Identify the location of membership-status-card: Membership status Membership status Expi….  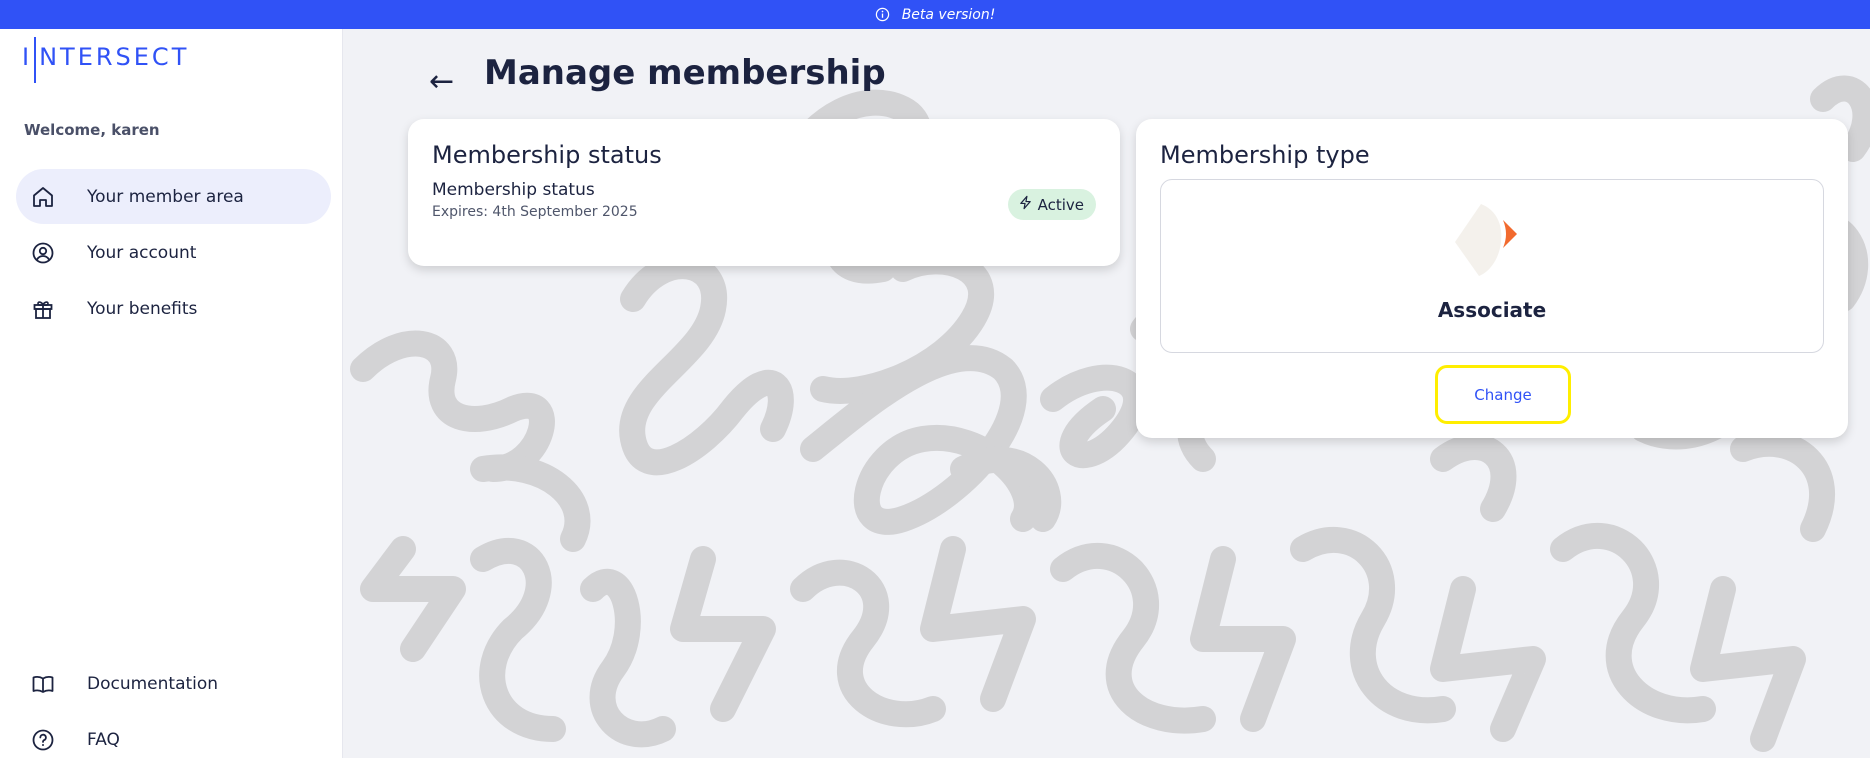
(764, 192).